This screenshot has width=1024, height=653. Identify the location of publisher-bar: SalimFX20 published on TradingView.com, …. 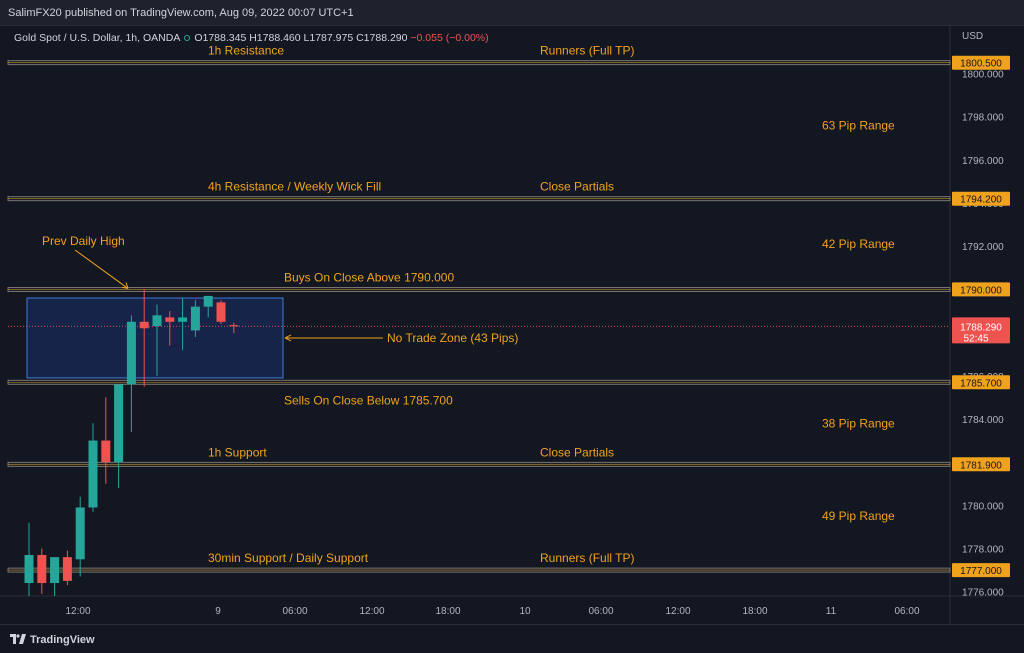
(512, 13).